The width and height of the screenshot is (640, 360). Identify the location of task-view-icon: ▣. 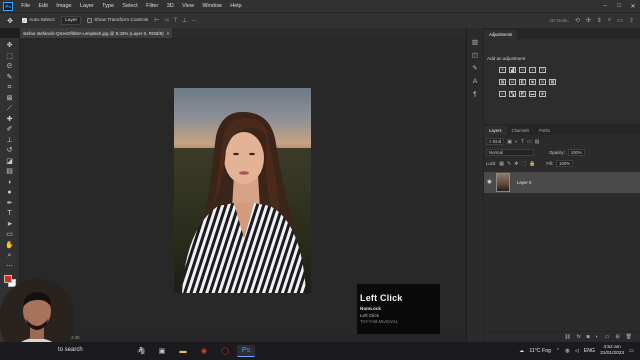
(162, 351).